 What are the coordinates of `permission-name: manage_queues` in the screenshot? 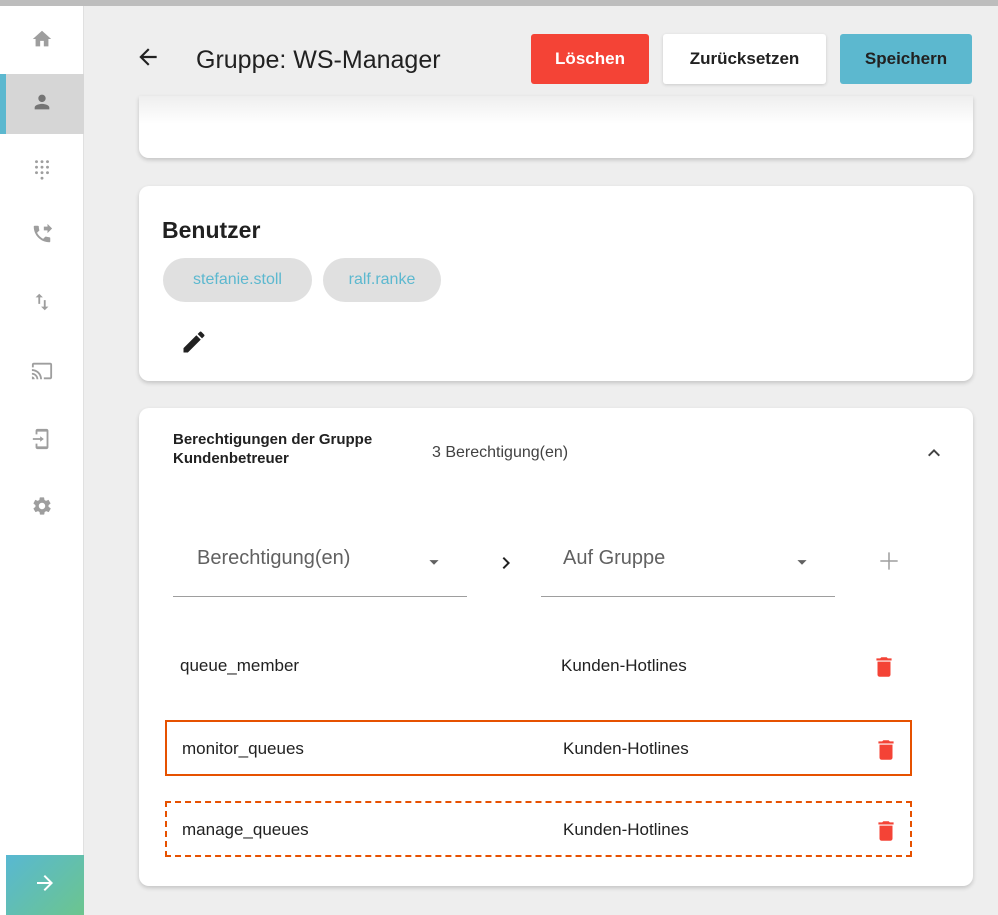 It's located at (245, 829).